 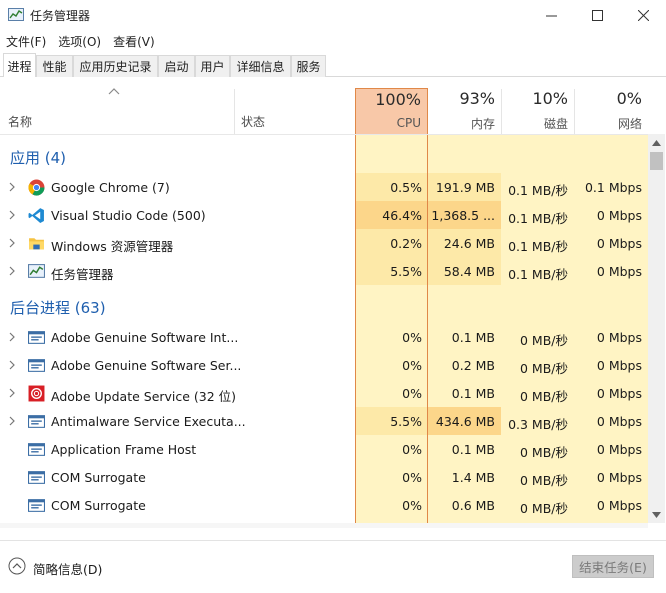 What do you see at coordinates (82, 274) in the screenshot?
I see `process-name: 任务管理器` at bounding box center [82, 274].